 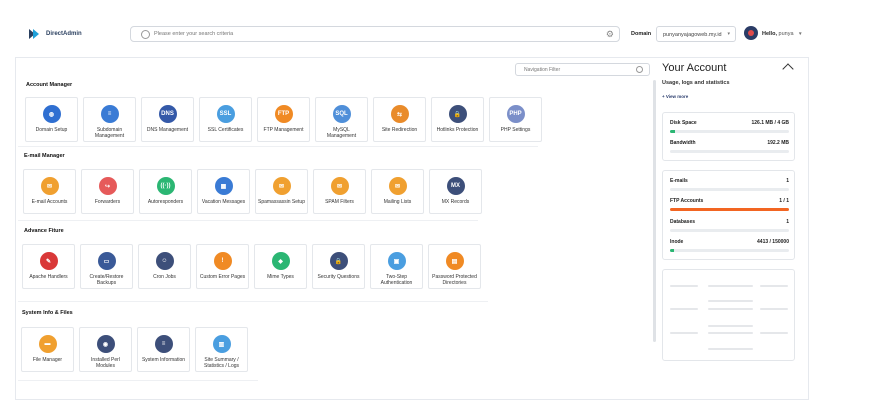 What do you see at coordinates (109, 119) in the screenshot?
I see `tile-subdomain-management: ≡ Subdomain Management` at bounding box center [109, 119].